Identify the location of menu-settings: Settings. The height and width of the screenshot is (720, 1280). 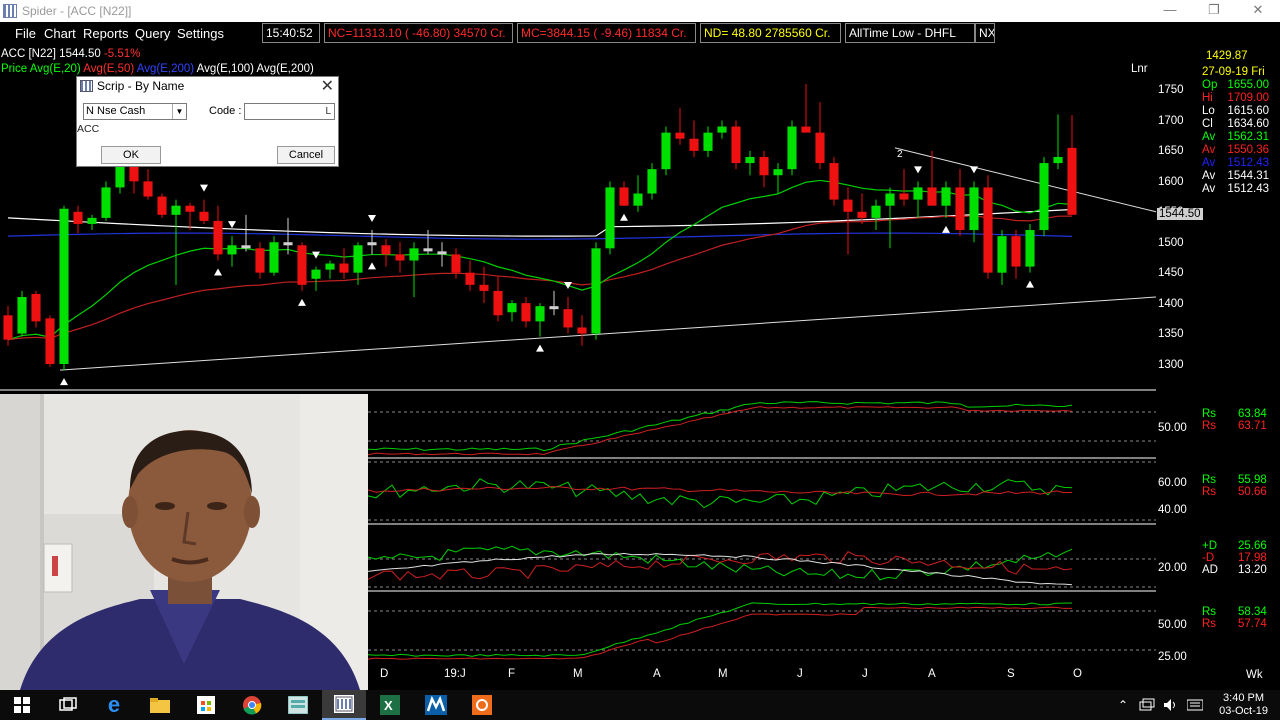
(200, 33).